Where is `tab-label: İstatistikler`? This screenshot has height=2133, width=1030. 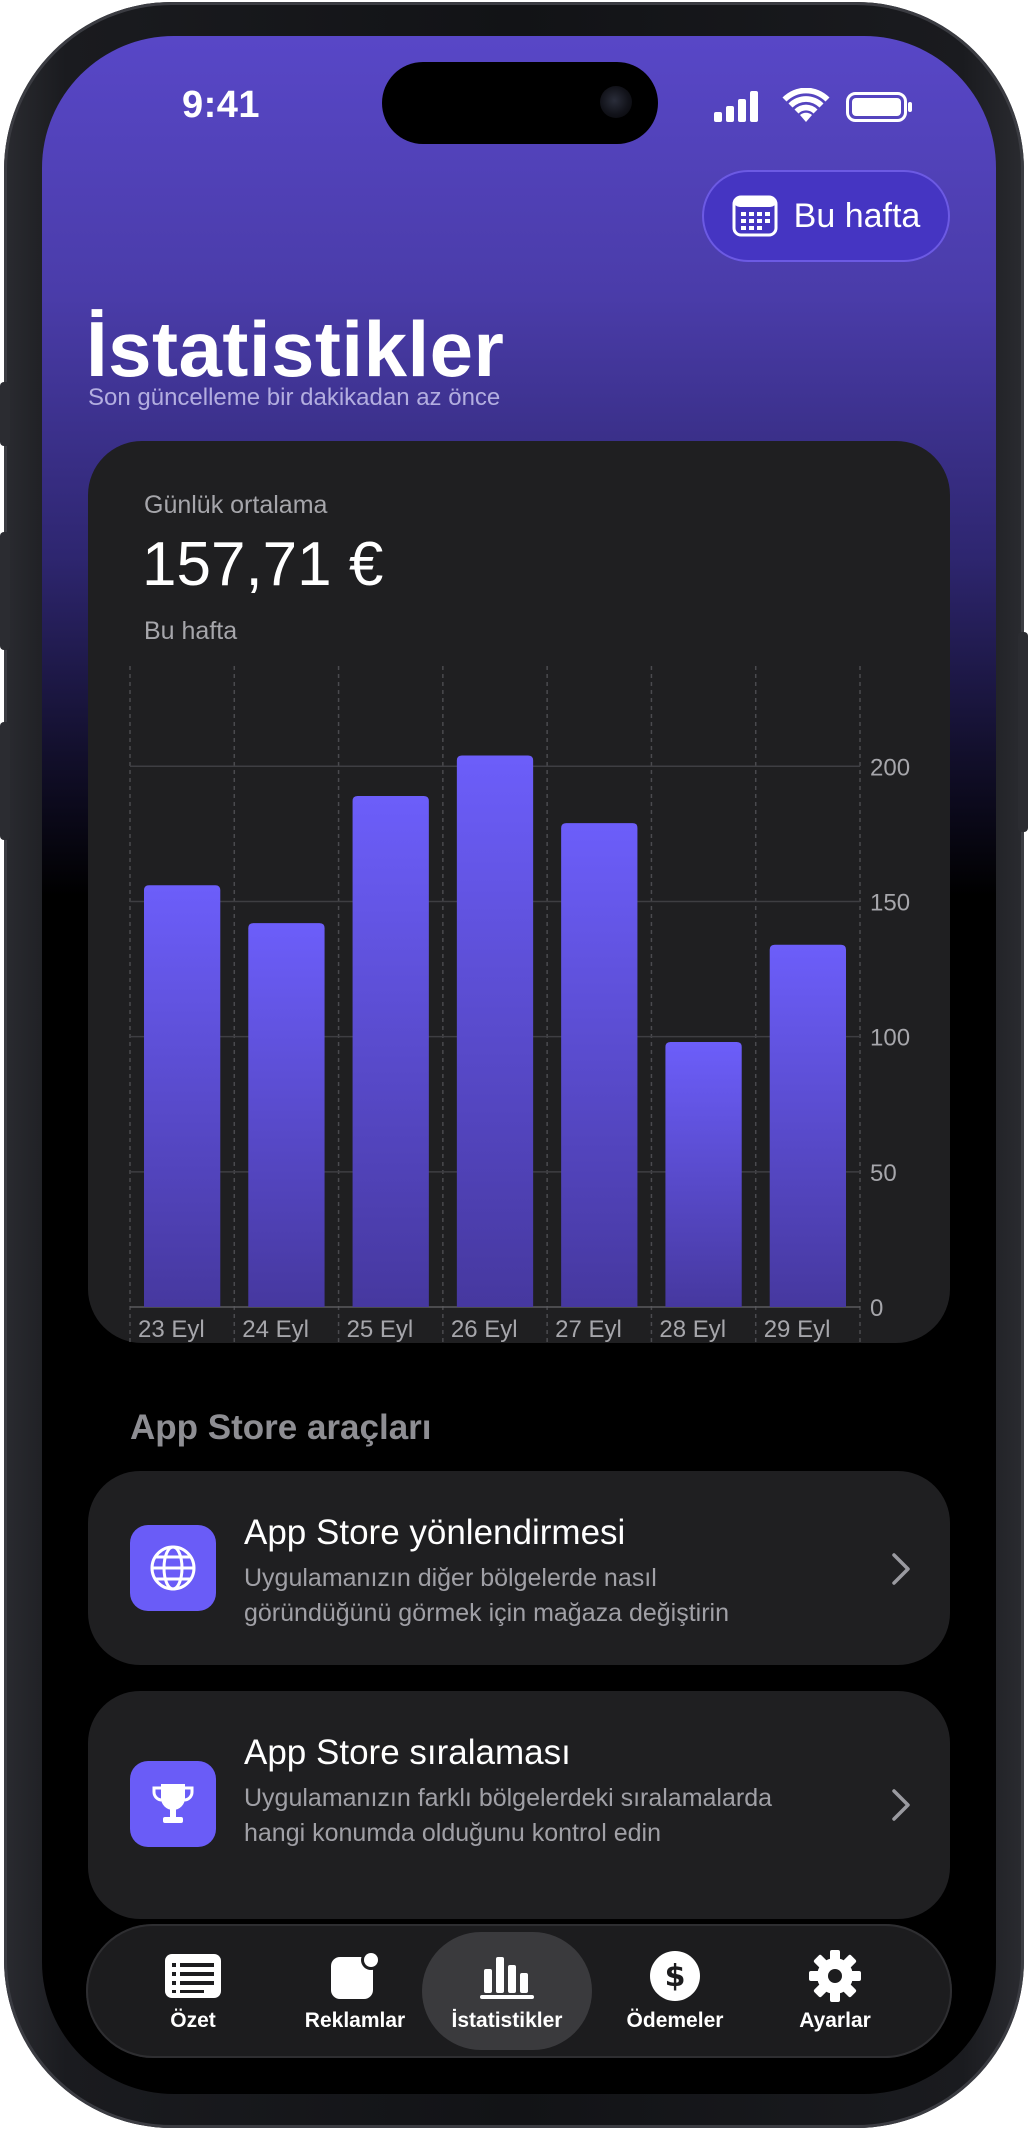 tab-label: İstatistikler is located at coordinates (507, 2020).